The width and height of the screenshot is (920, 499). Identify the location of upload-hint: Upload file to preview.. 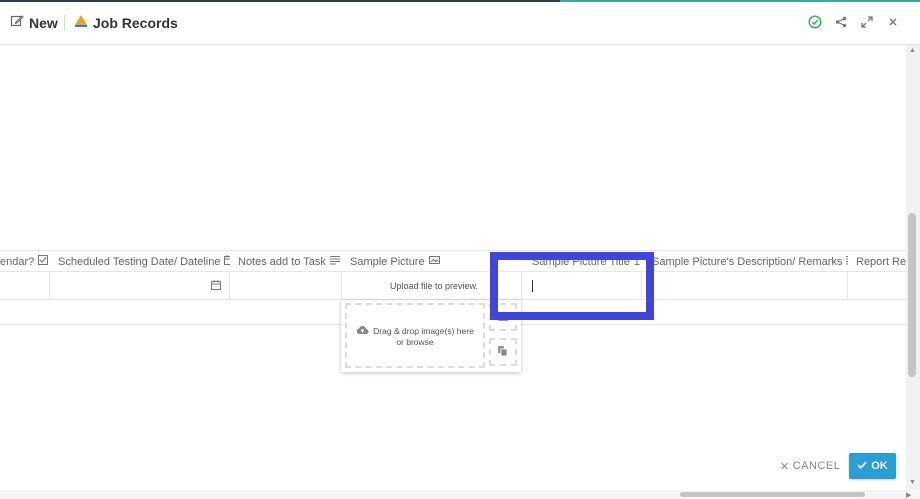
(434, 286).